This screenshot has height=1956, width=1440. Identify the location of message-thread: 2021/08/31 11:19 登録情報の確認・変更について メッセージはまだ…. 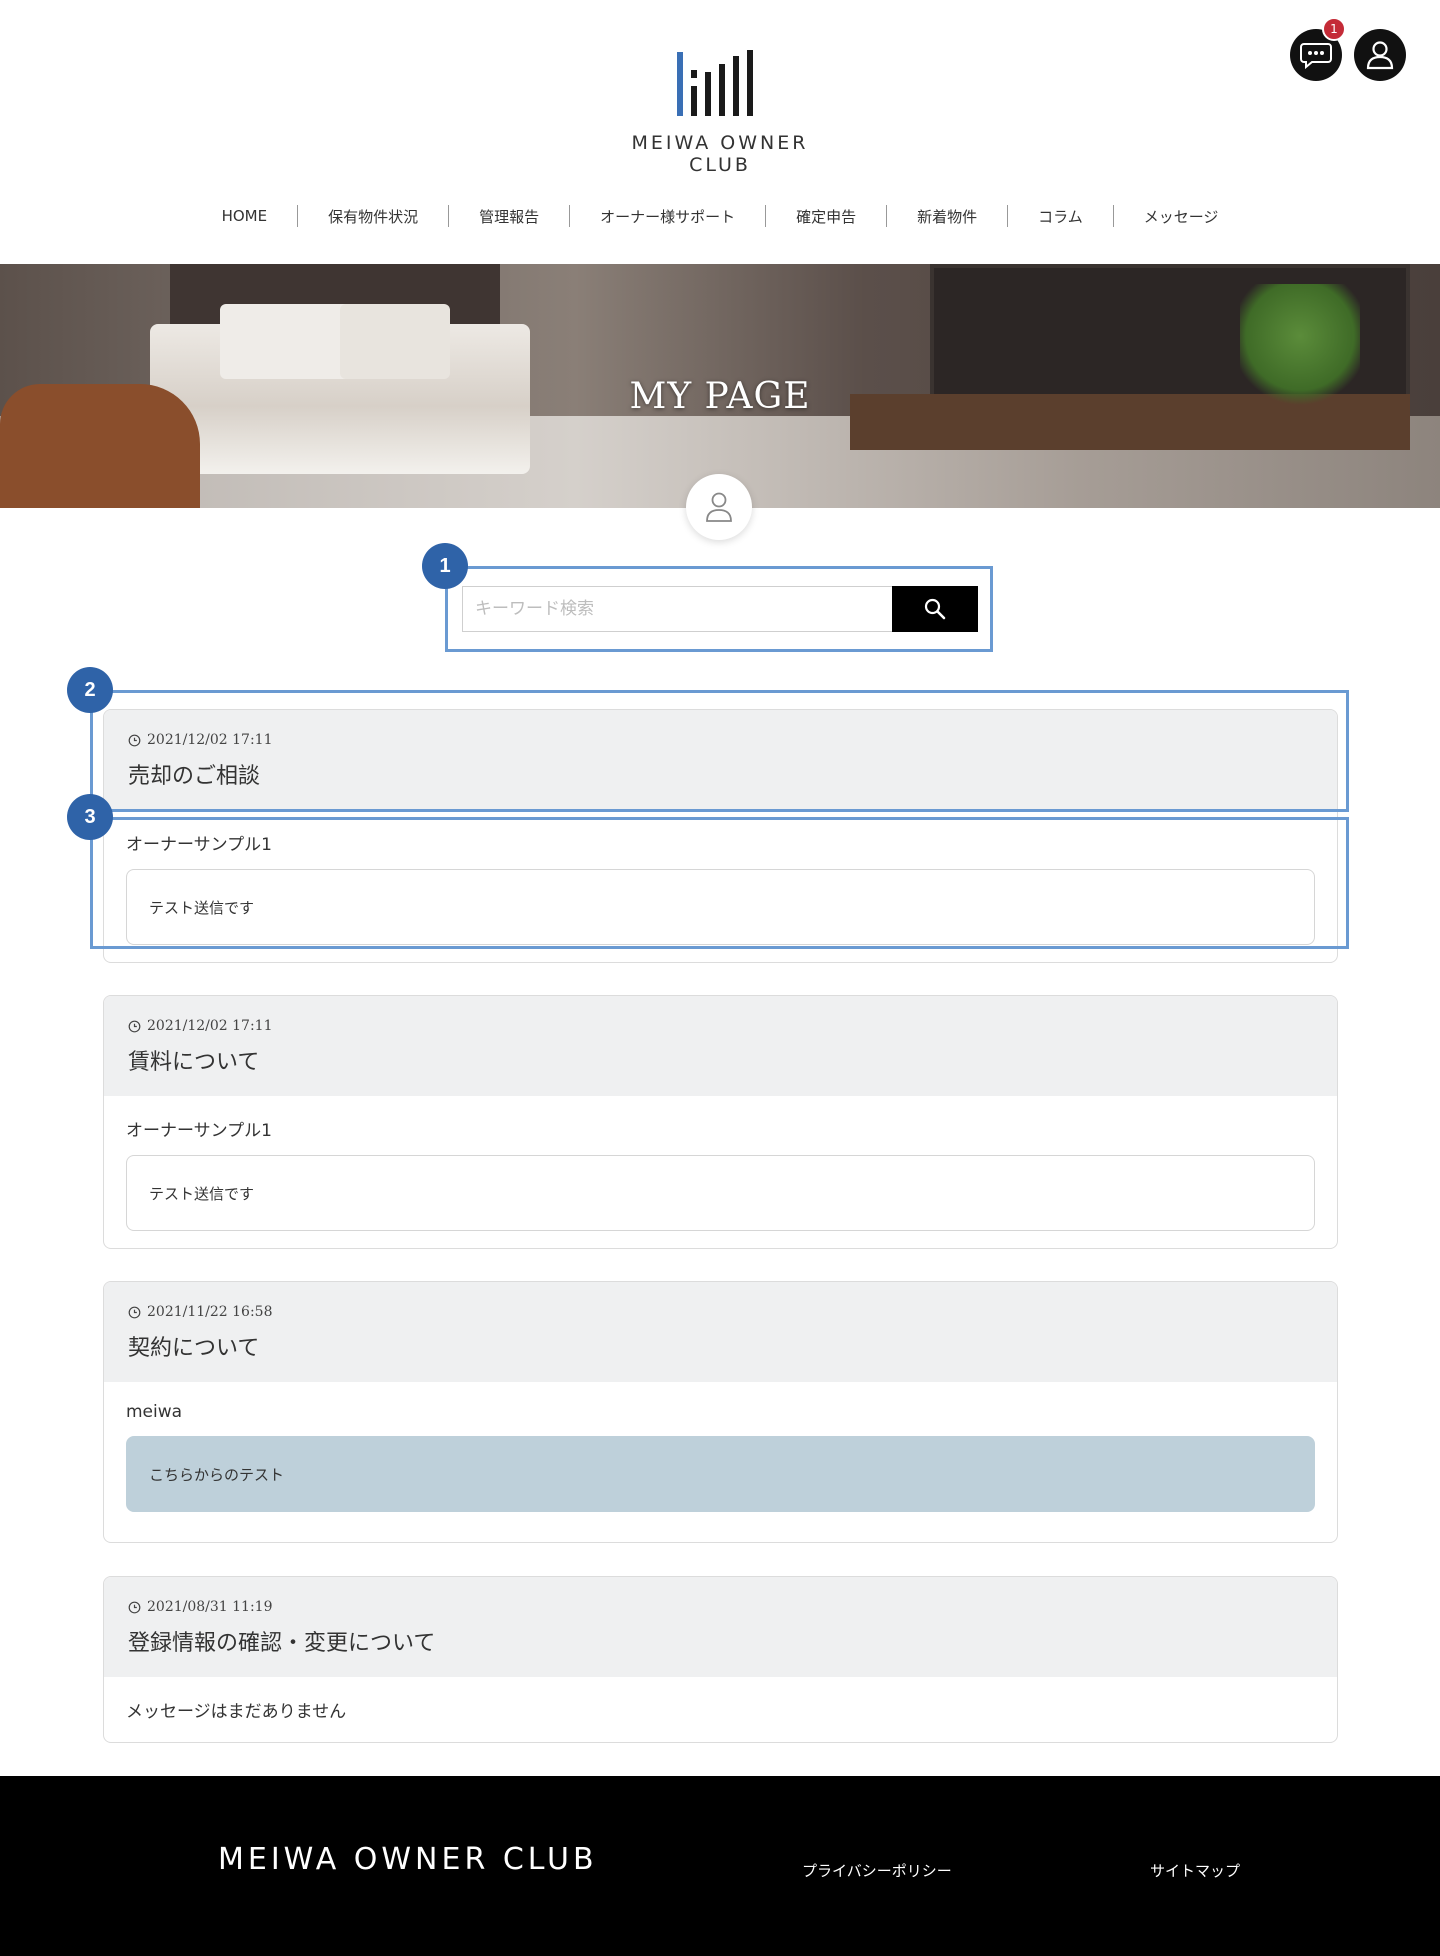
(720, 1659).